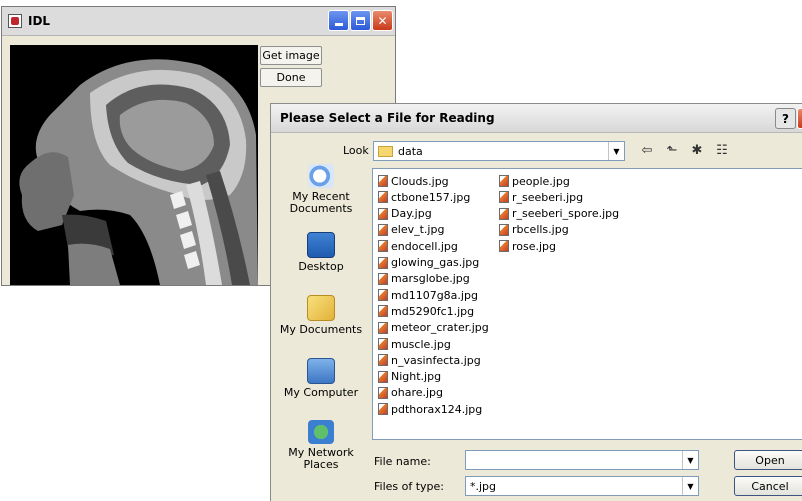 The height and width of the screenshot is (501, 802). I want to click on file-item: Night.jpg, so click(409, 377).